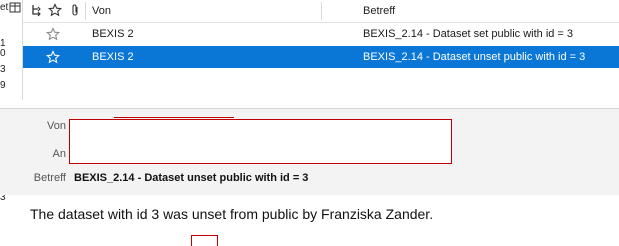  Describe the element at coordinates (174, 117) in the screenshot. I see `redaction-mark` at that location.